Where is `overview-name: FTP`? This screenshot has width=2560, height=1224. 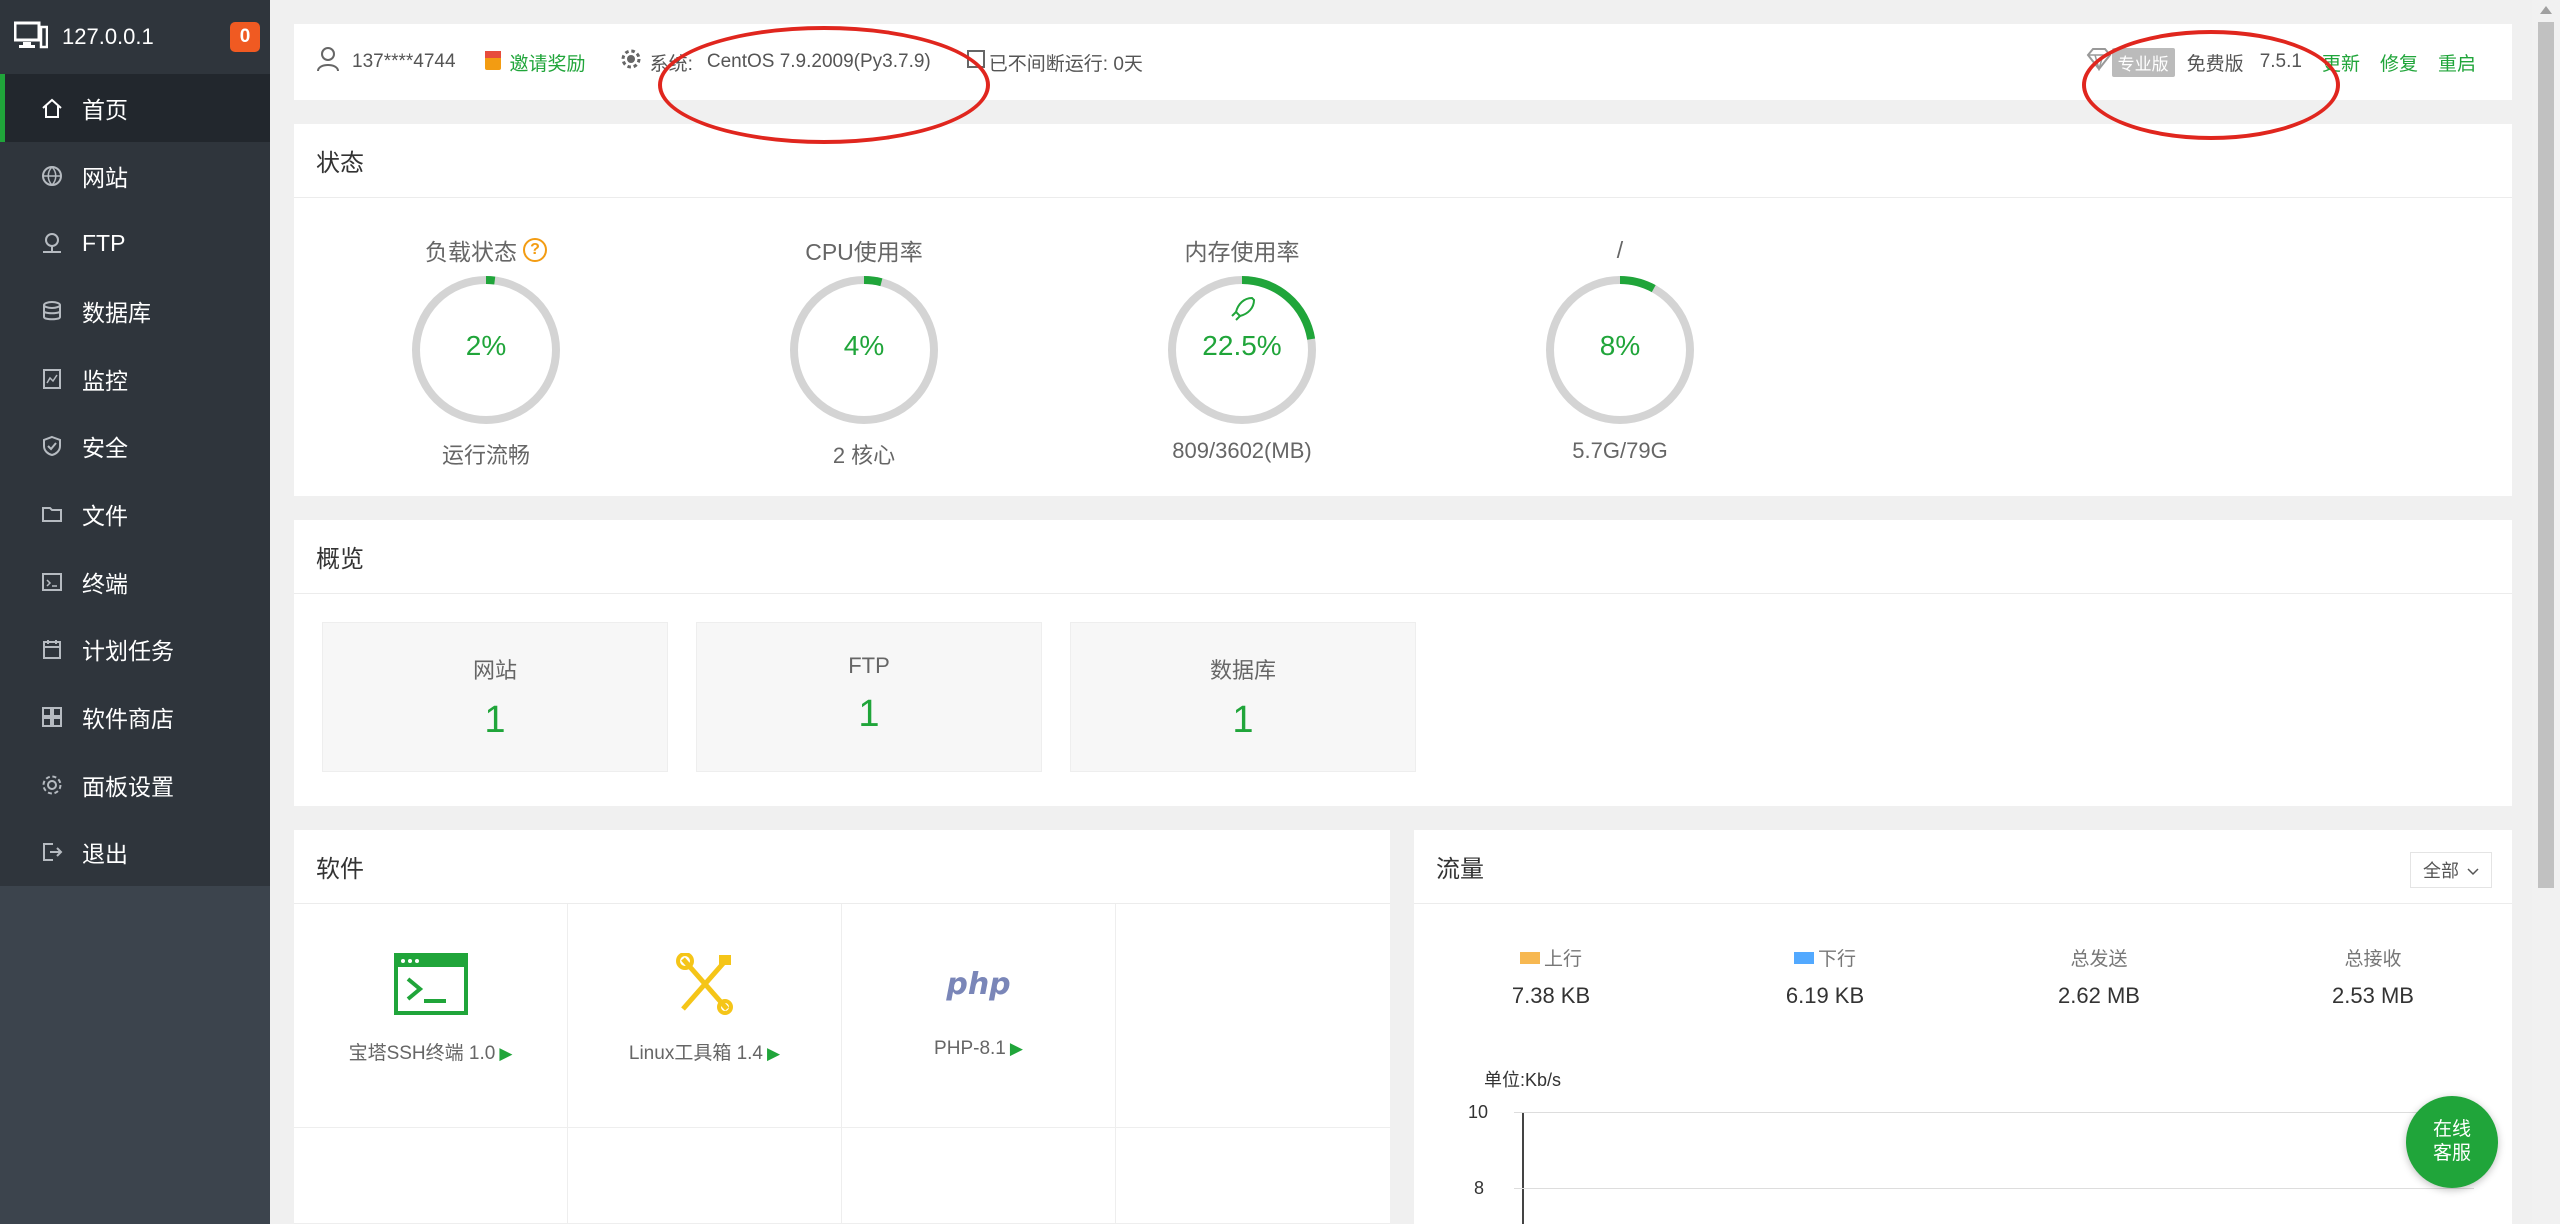
overview-name: FTP is located at coordinates (869, 665).